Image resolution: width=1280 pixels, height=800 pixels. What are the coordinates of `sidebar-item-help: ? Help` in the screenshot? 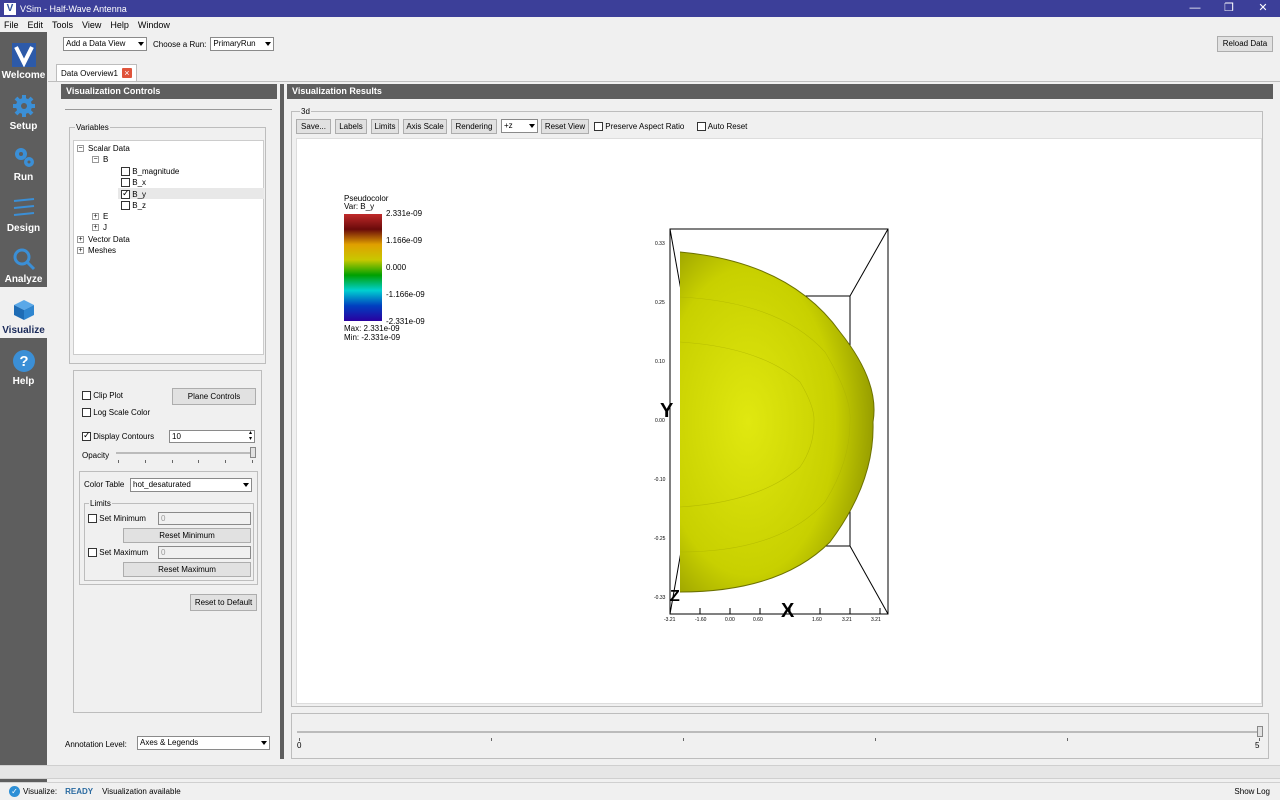 It's located at (23, 363).